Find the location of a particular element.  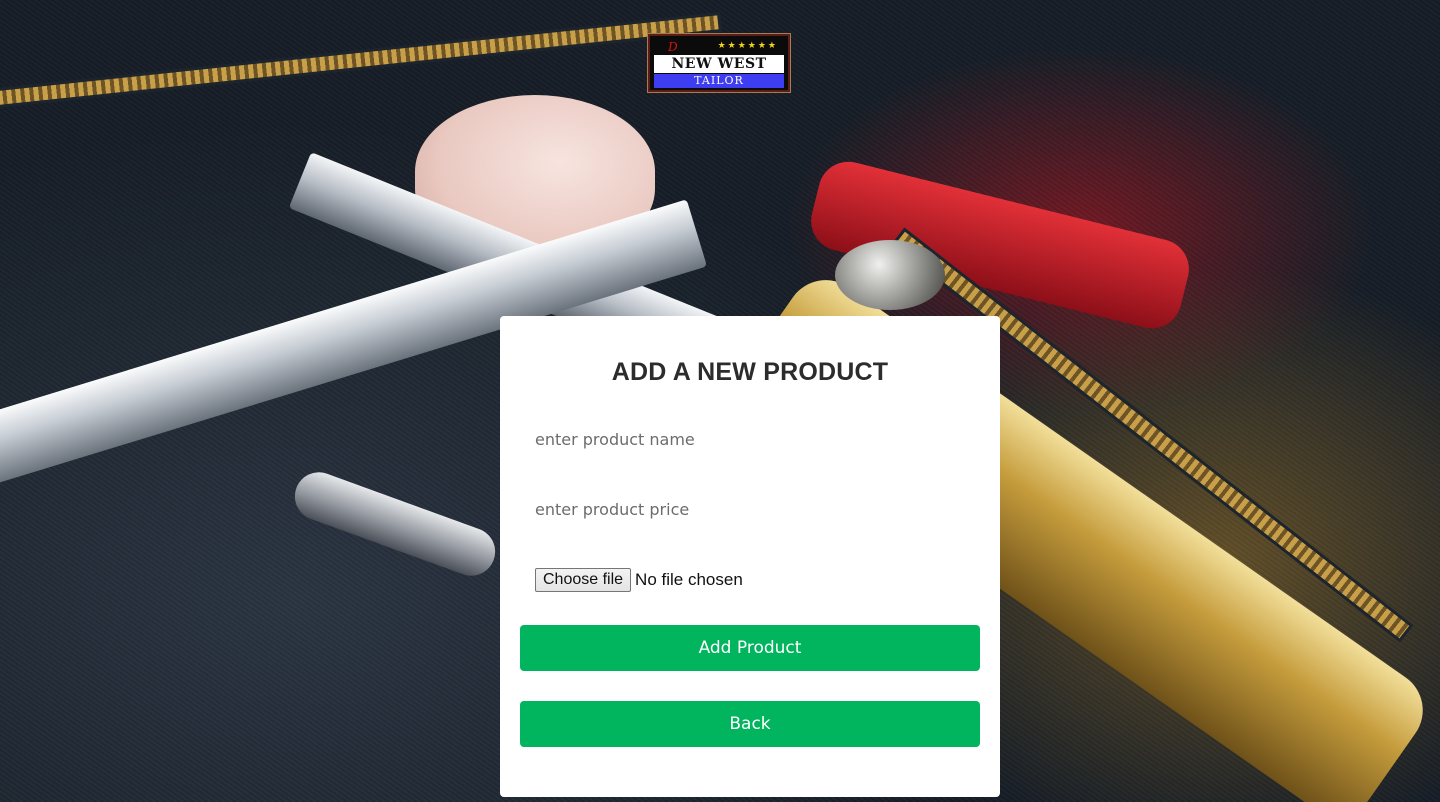

page-title: ADD A NEW PRODUCT is located at coordinates (750, 372).